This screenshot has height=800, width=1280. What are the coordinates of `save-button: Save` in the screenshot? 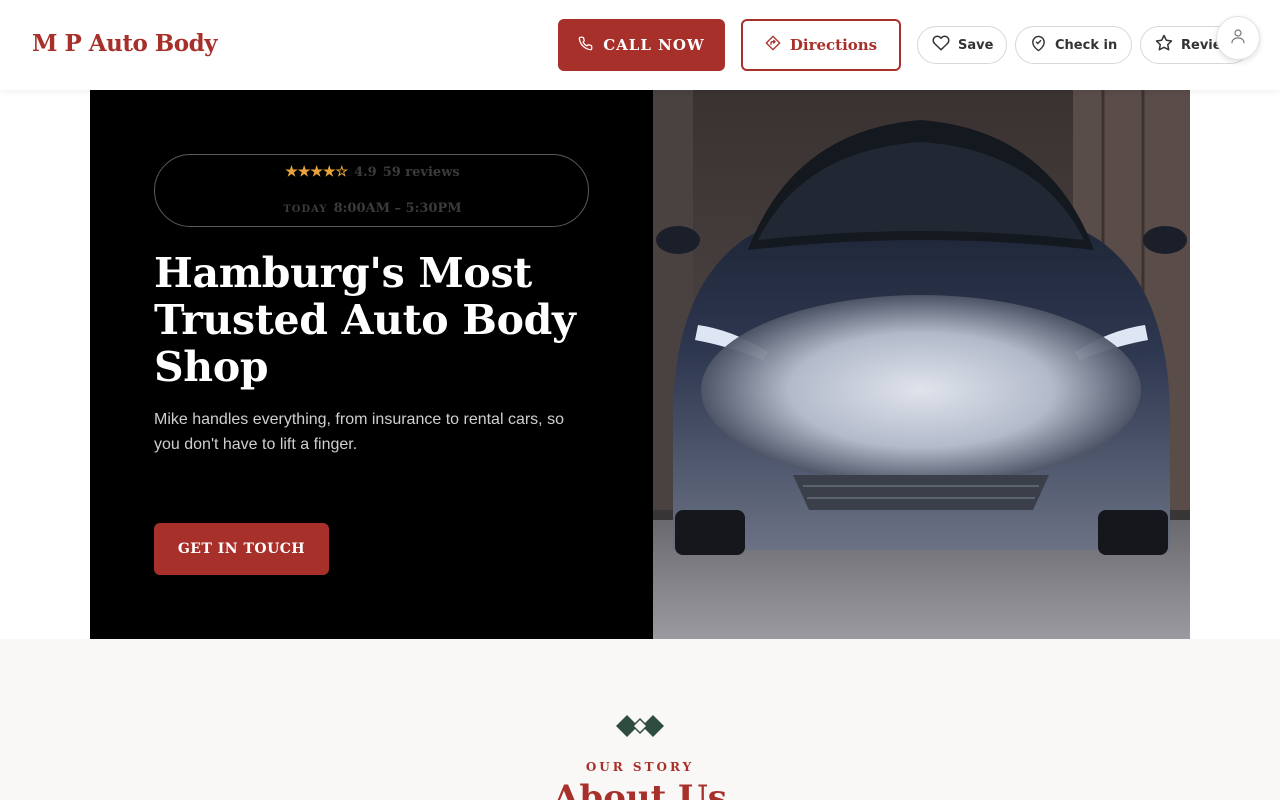 It's located at (962, 45).